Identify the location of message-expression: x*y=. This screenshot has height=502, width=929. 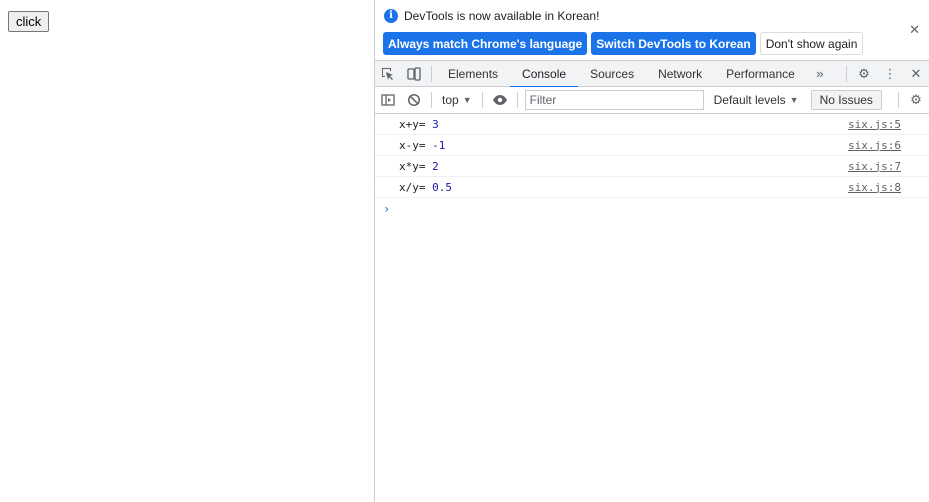
(416, 166).